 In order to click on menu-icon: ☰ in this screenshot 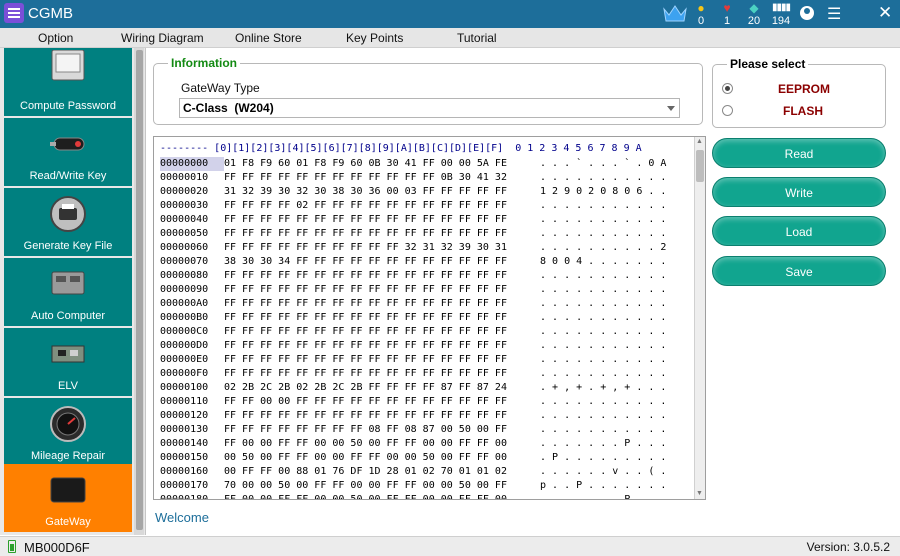, I will do `click(834, 14)`.